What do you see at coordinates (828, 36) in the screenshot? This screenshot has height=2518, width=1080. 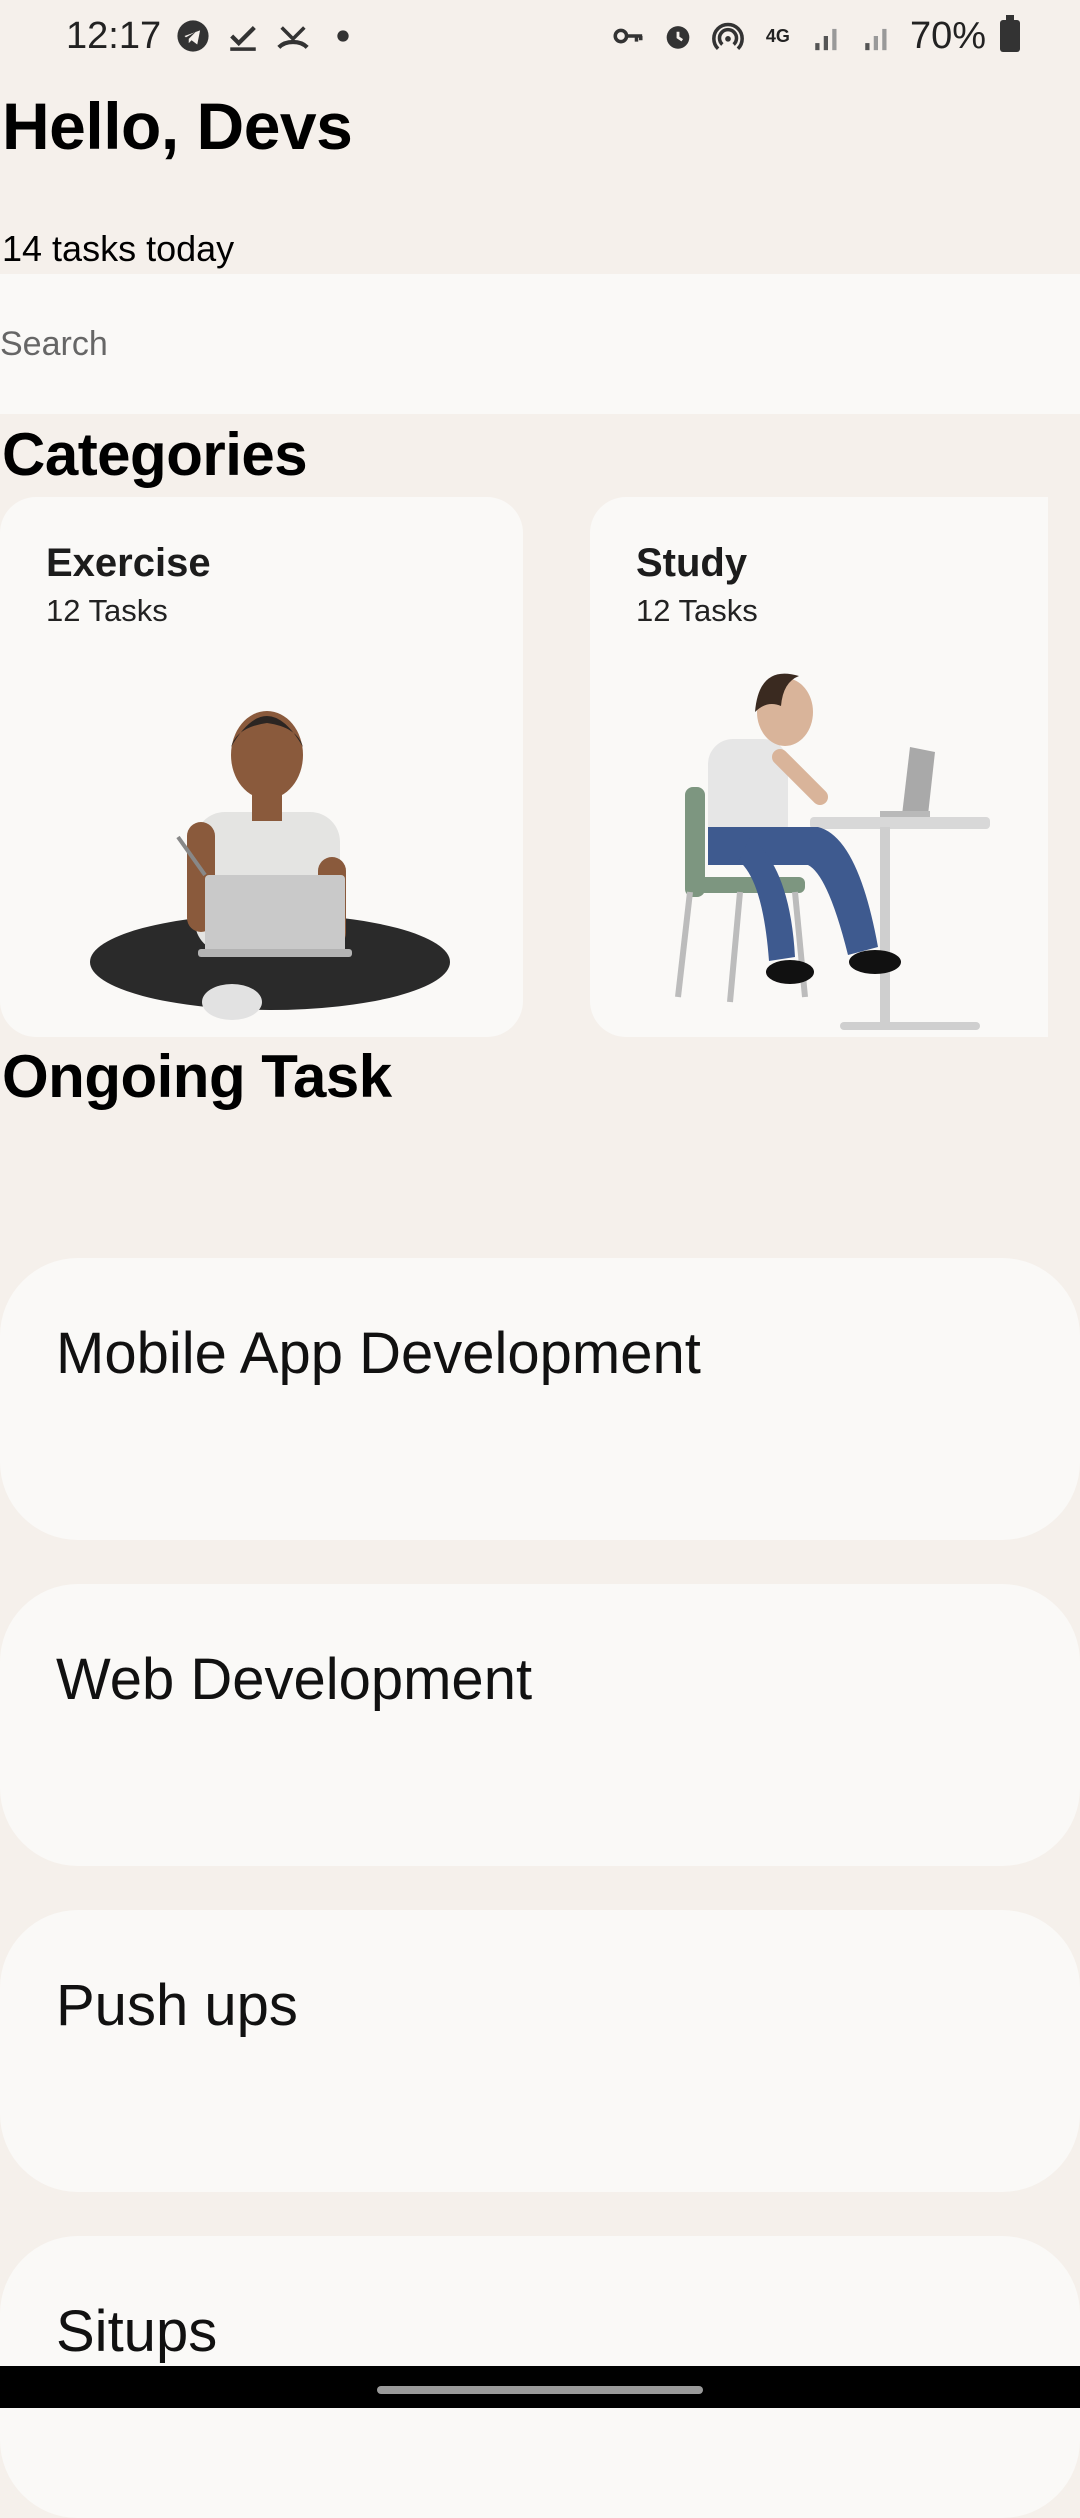 I see `signal-icon` at bounding box center [828, 36].